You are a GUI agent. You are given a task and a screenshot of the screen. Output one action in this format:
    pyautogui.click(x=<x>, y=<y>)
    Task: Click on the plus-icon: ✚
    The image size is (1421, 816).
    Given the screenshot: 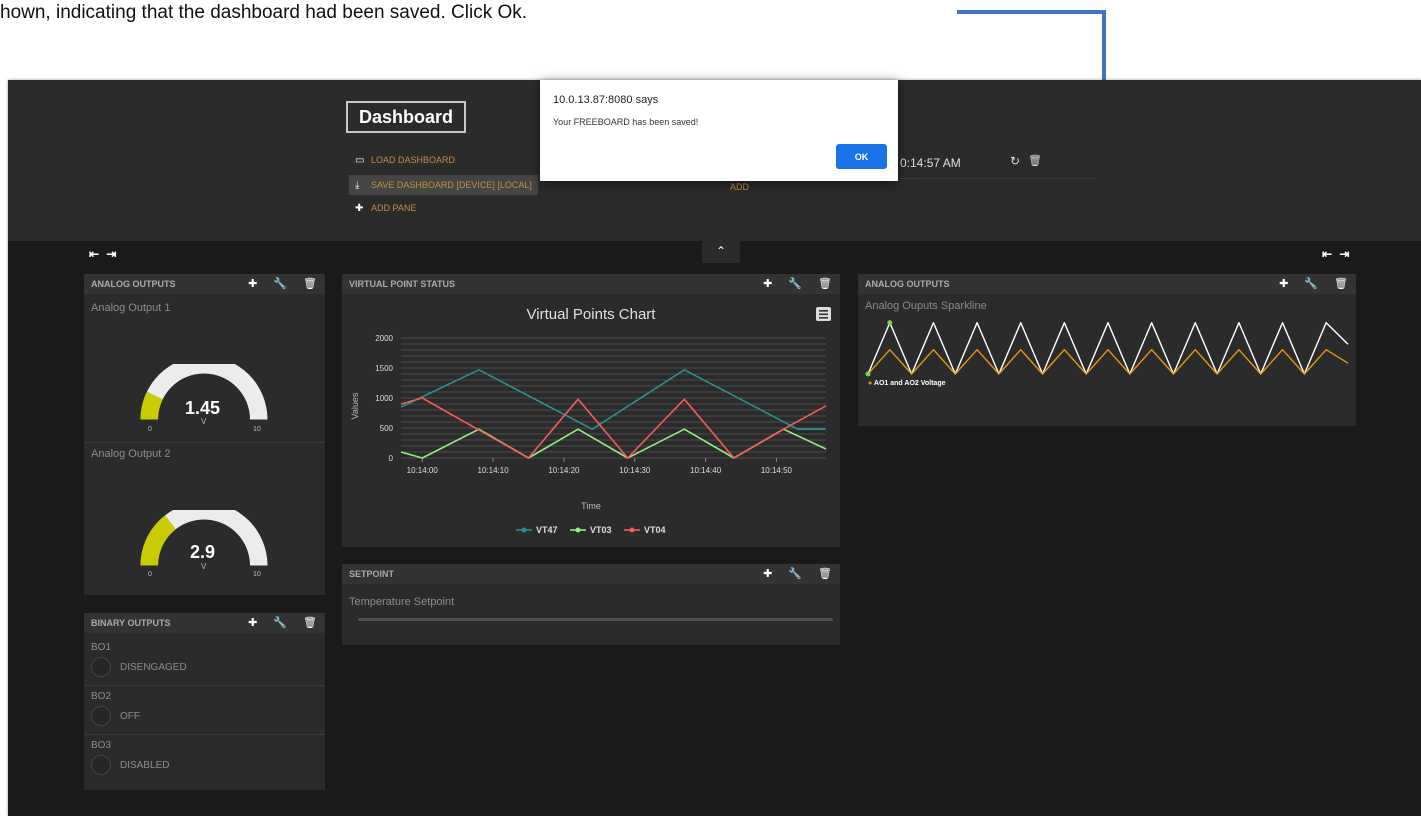 What is the action you would take?
    pyautogui.click(x=359, y=208)
    